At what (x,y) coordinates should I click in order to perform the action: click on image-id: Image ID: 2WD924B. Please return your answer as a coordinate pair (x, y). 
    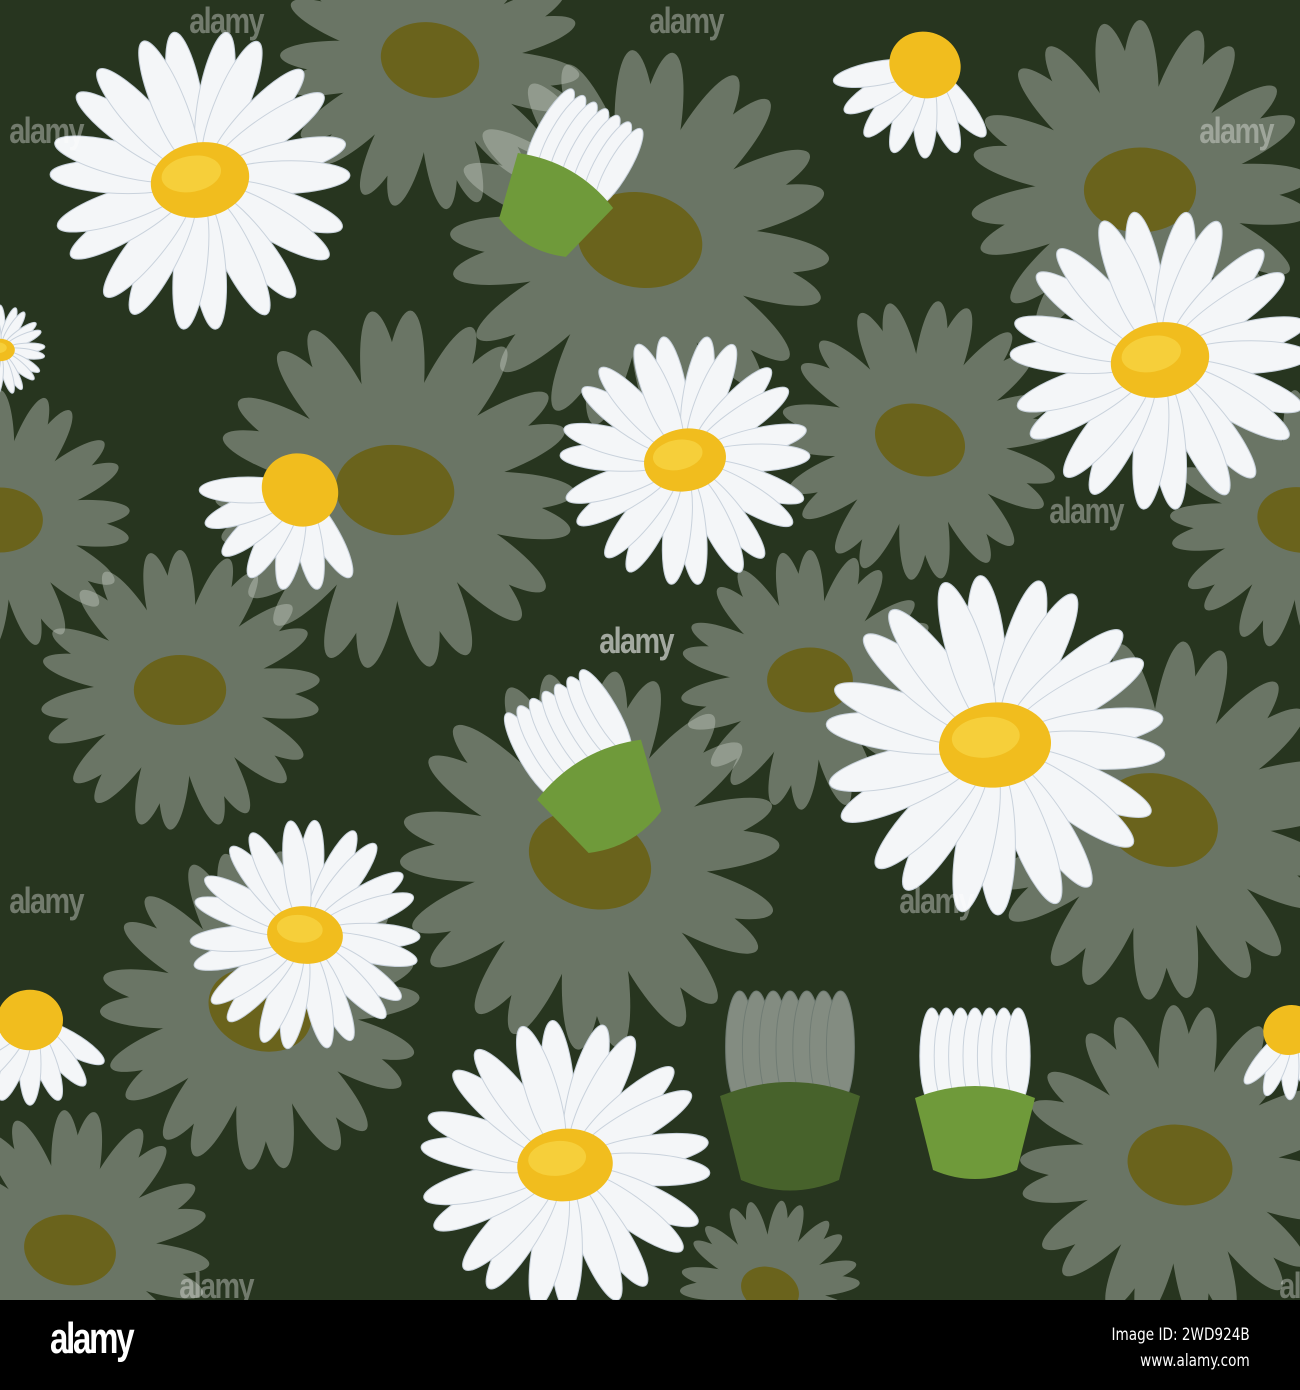
    Looking at the image, I should click on (1180, 1335).